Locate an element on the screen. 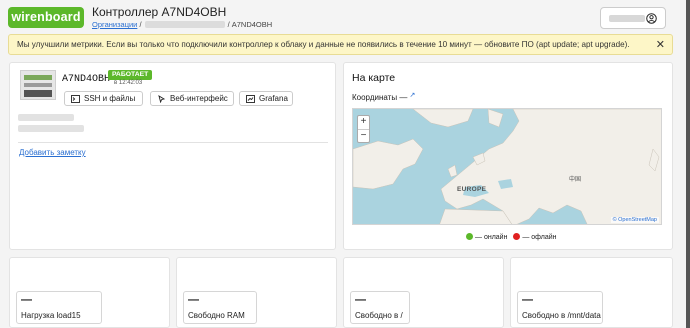 This screenshot has height=328, width=690. metric-label: Свободно в / is located at coordinates (379, 315).